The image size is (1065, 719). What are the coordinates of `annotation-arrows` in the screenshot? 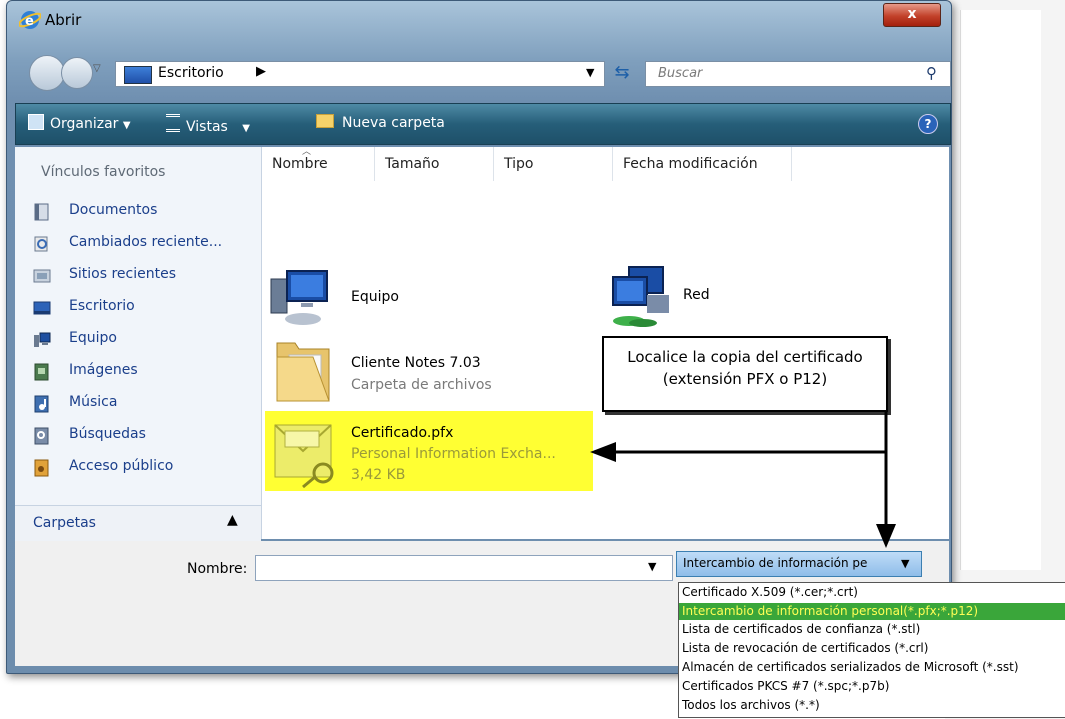 It's located at (743, 479).